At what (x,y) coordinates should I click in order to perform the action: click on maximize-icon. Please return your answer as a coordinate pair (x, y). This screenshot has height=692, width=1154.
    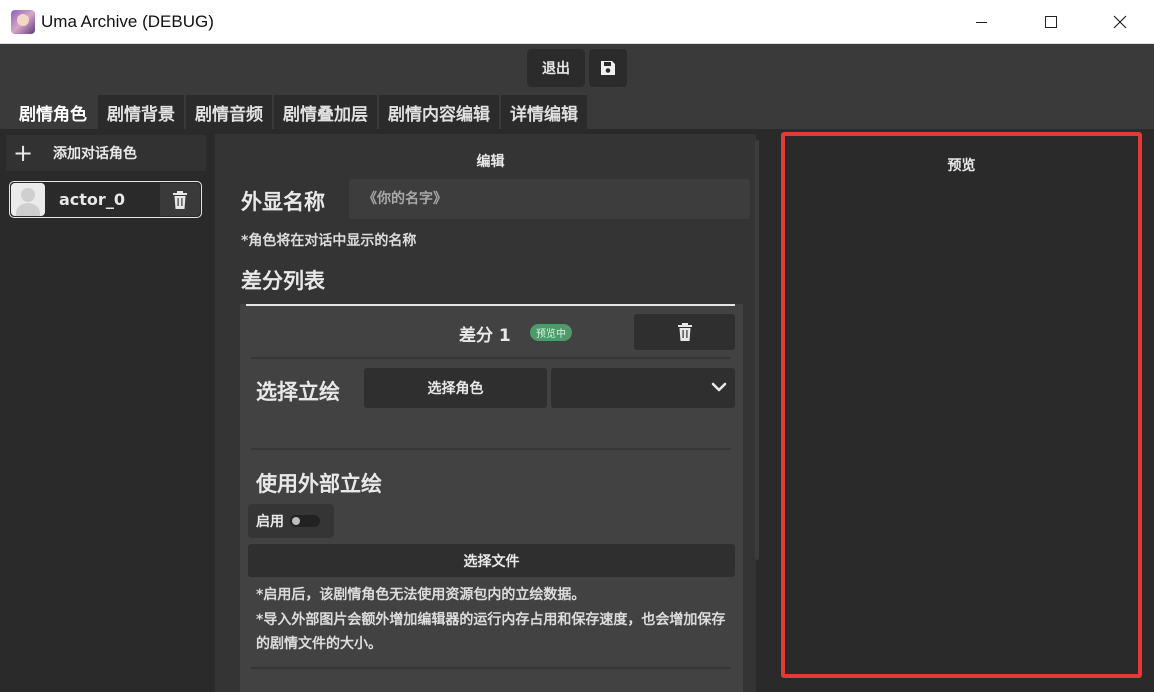
    Looking at the image, I should click on (1050, 22).